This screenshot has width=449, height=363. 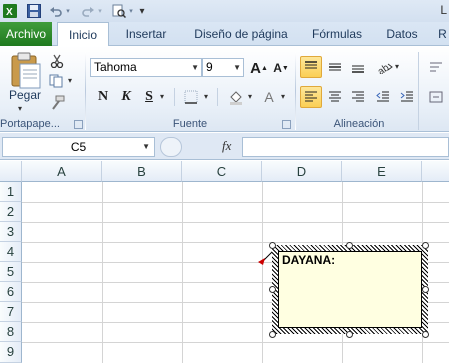 What do you see at coordinates (335, 67) in the screenshot?
I see `middle-align-button` at bounding box center [335, 67].